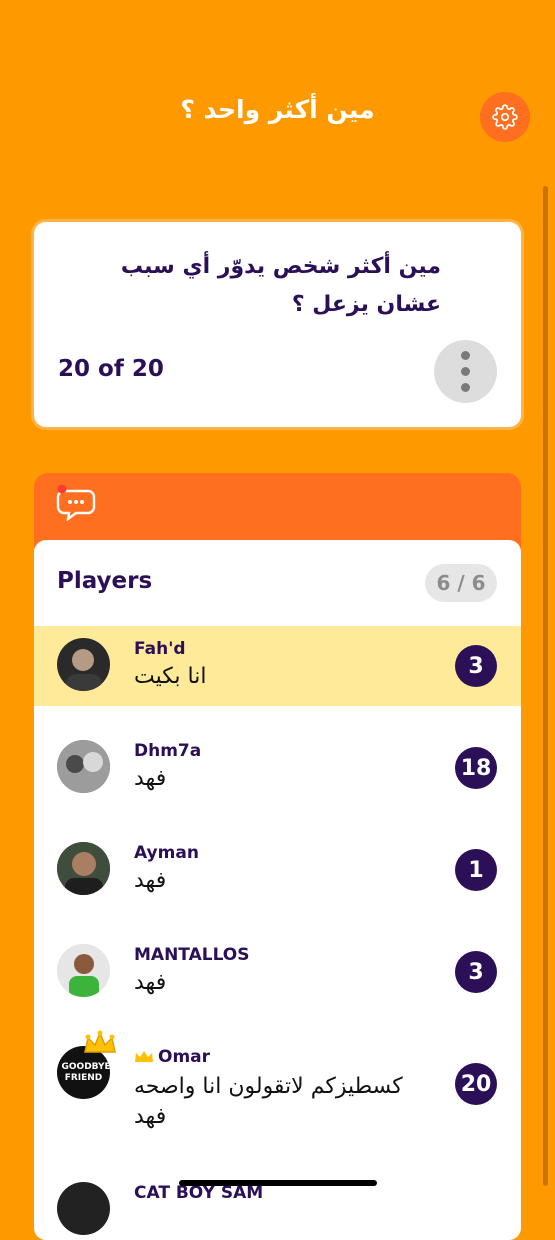 Image resolution: width=555 pixels, height=1240 pixels. Describe the element at coordinates (170, 676) in the screenshot. I see `player-answer: انا بكيت` at that location.